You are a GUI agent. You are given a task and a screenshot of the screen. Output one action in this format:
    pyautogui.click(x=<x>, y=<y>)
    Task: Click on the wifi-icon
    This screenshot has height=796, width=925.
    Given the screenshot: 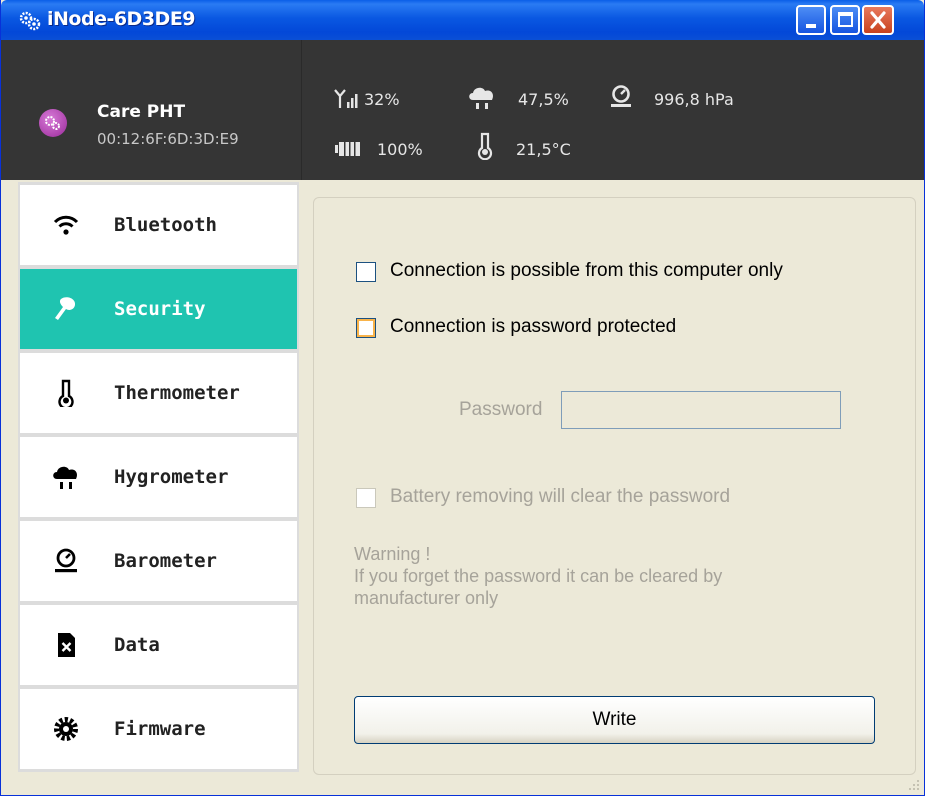 What is the action you would take?
    pyautogui.click(x=66, y=225)
    